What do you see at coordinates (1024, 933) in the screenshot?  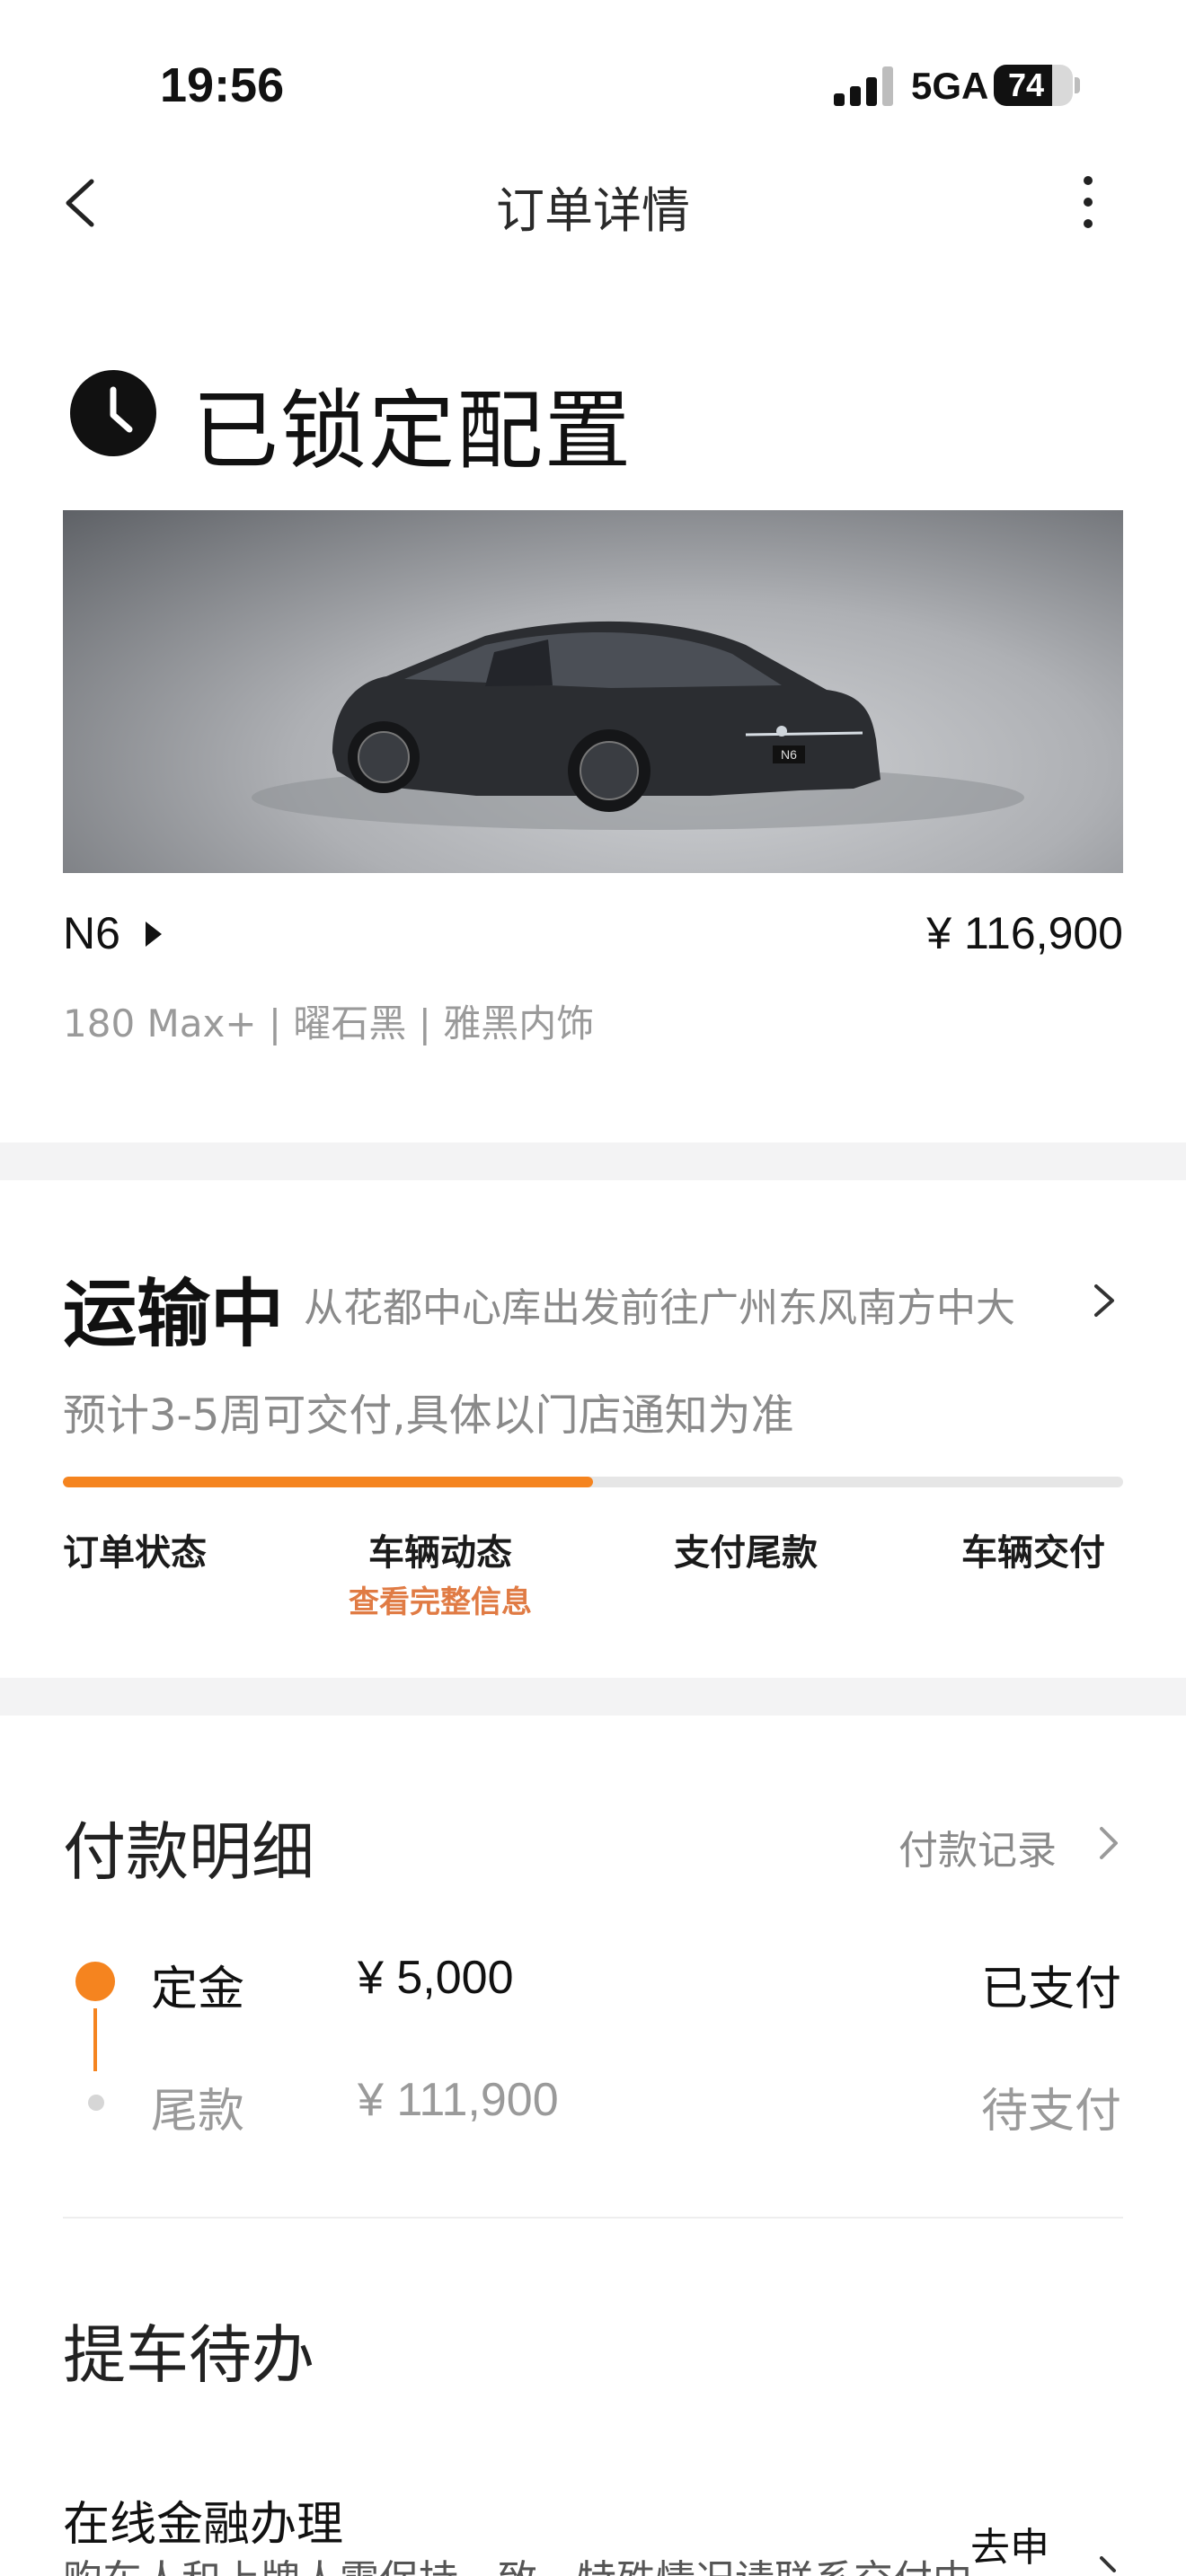 I see `vehicle-price: ¥ 116,900` at bounding box center [1024, 933].